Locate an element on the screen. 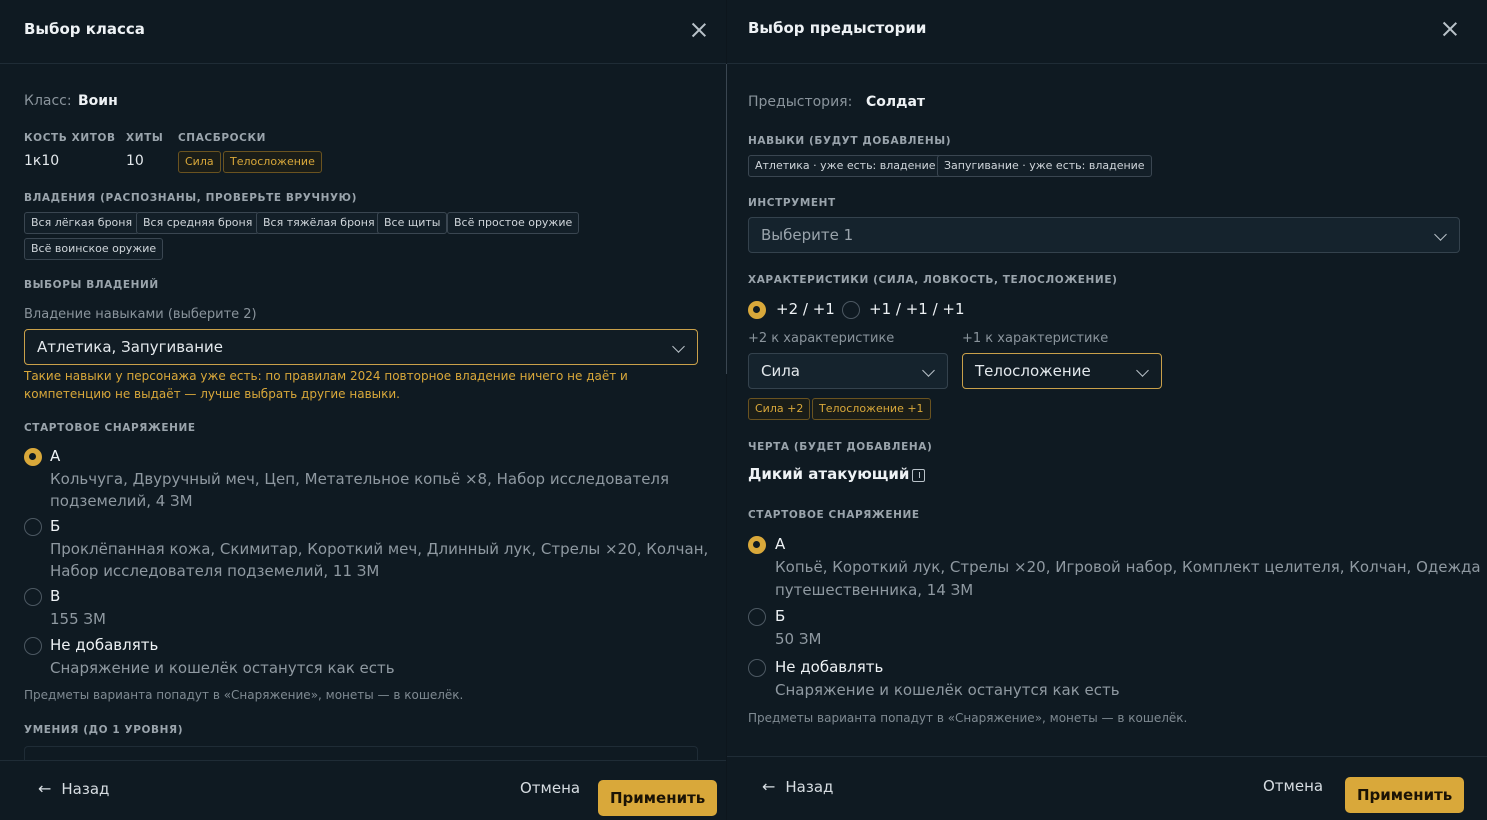 The height and width of the screenshot is (820, 1487). save-chip: Сила is located at coordinates (199, 162).